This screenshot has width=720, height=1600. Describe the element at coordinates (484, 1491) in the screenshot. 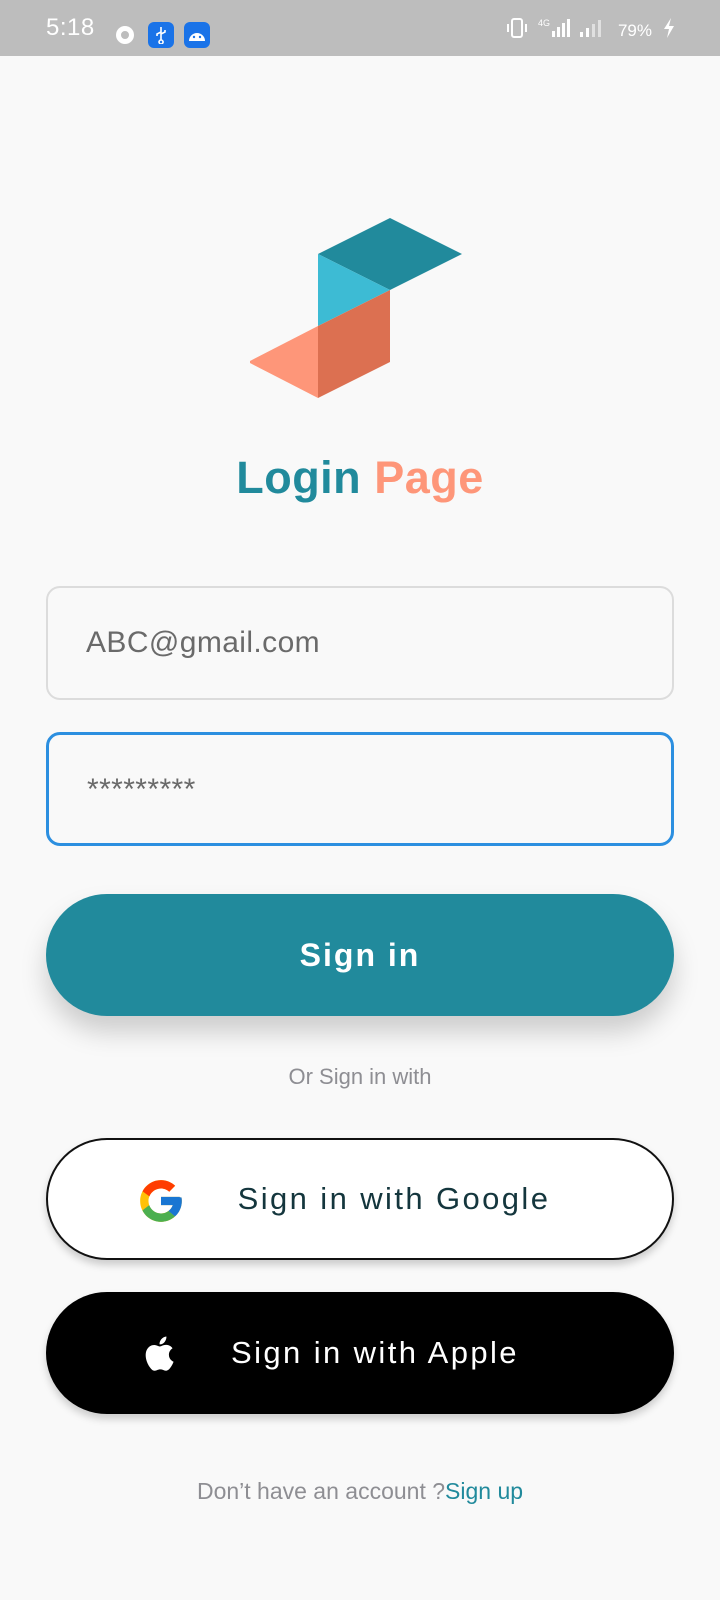

I see `sign-up-link: Sign up` at that location.